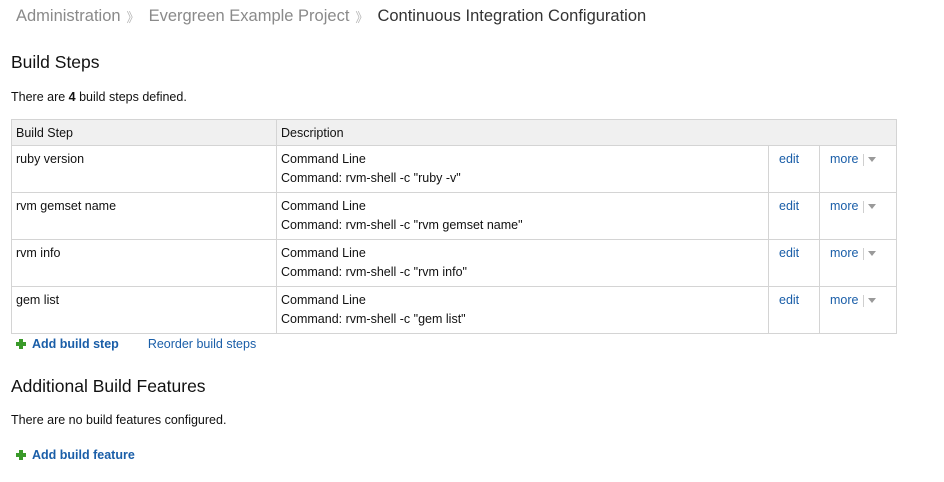 The image size is (944, 482). I want to click on reorder-build-steps-link: Reorder build steps, so click(202, 344).